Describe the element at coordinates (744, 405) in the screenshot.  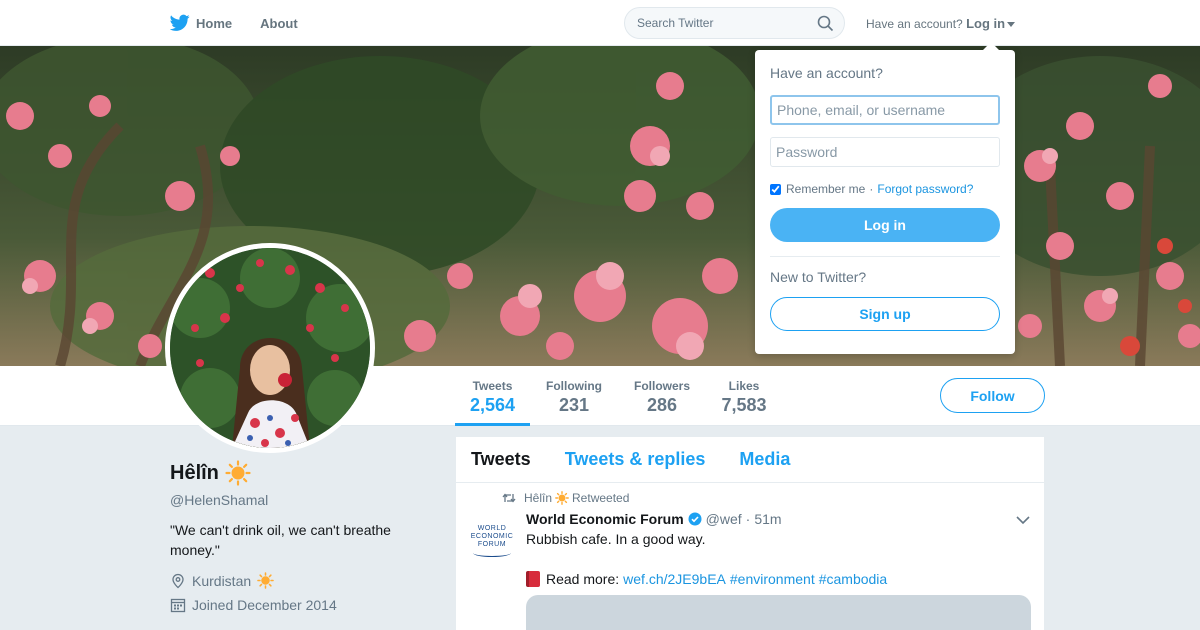
I see `stat-value: 7,583` at that location.